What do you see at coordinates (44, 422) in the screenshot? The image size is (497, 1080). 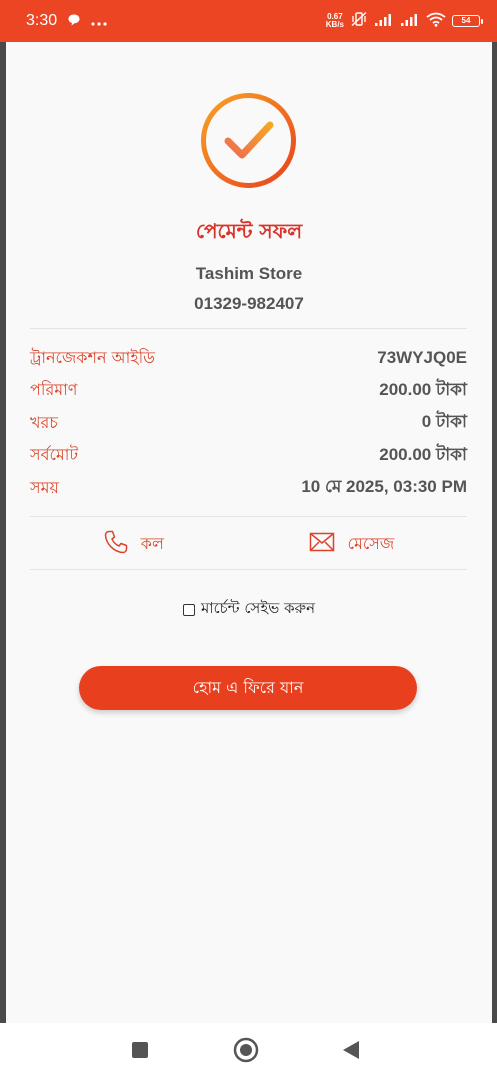 I see `detail-label: খরচ` at bounding box center [44, 422].